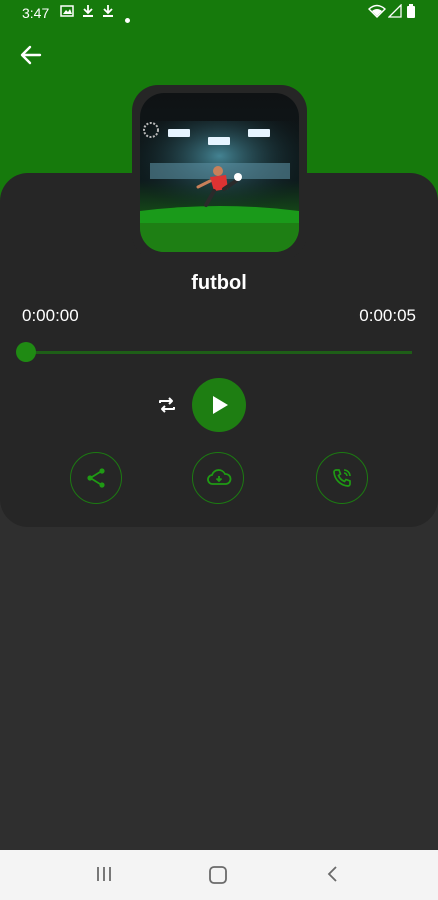 The width and height of the screenshot is (438, 900). I want to click on gallery-icon, so click(67, 12).